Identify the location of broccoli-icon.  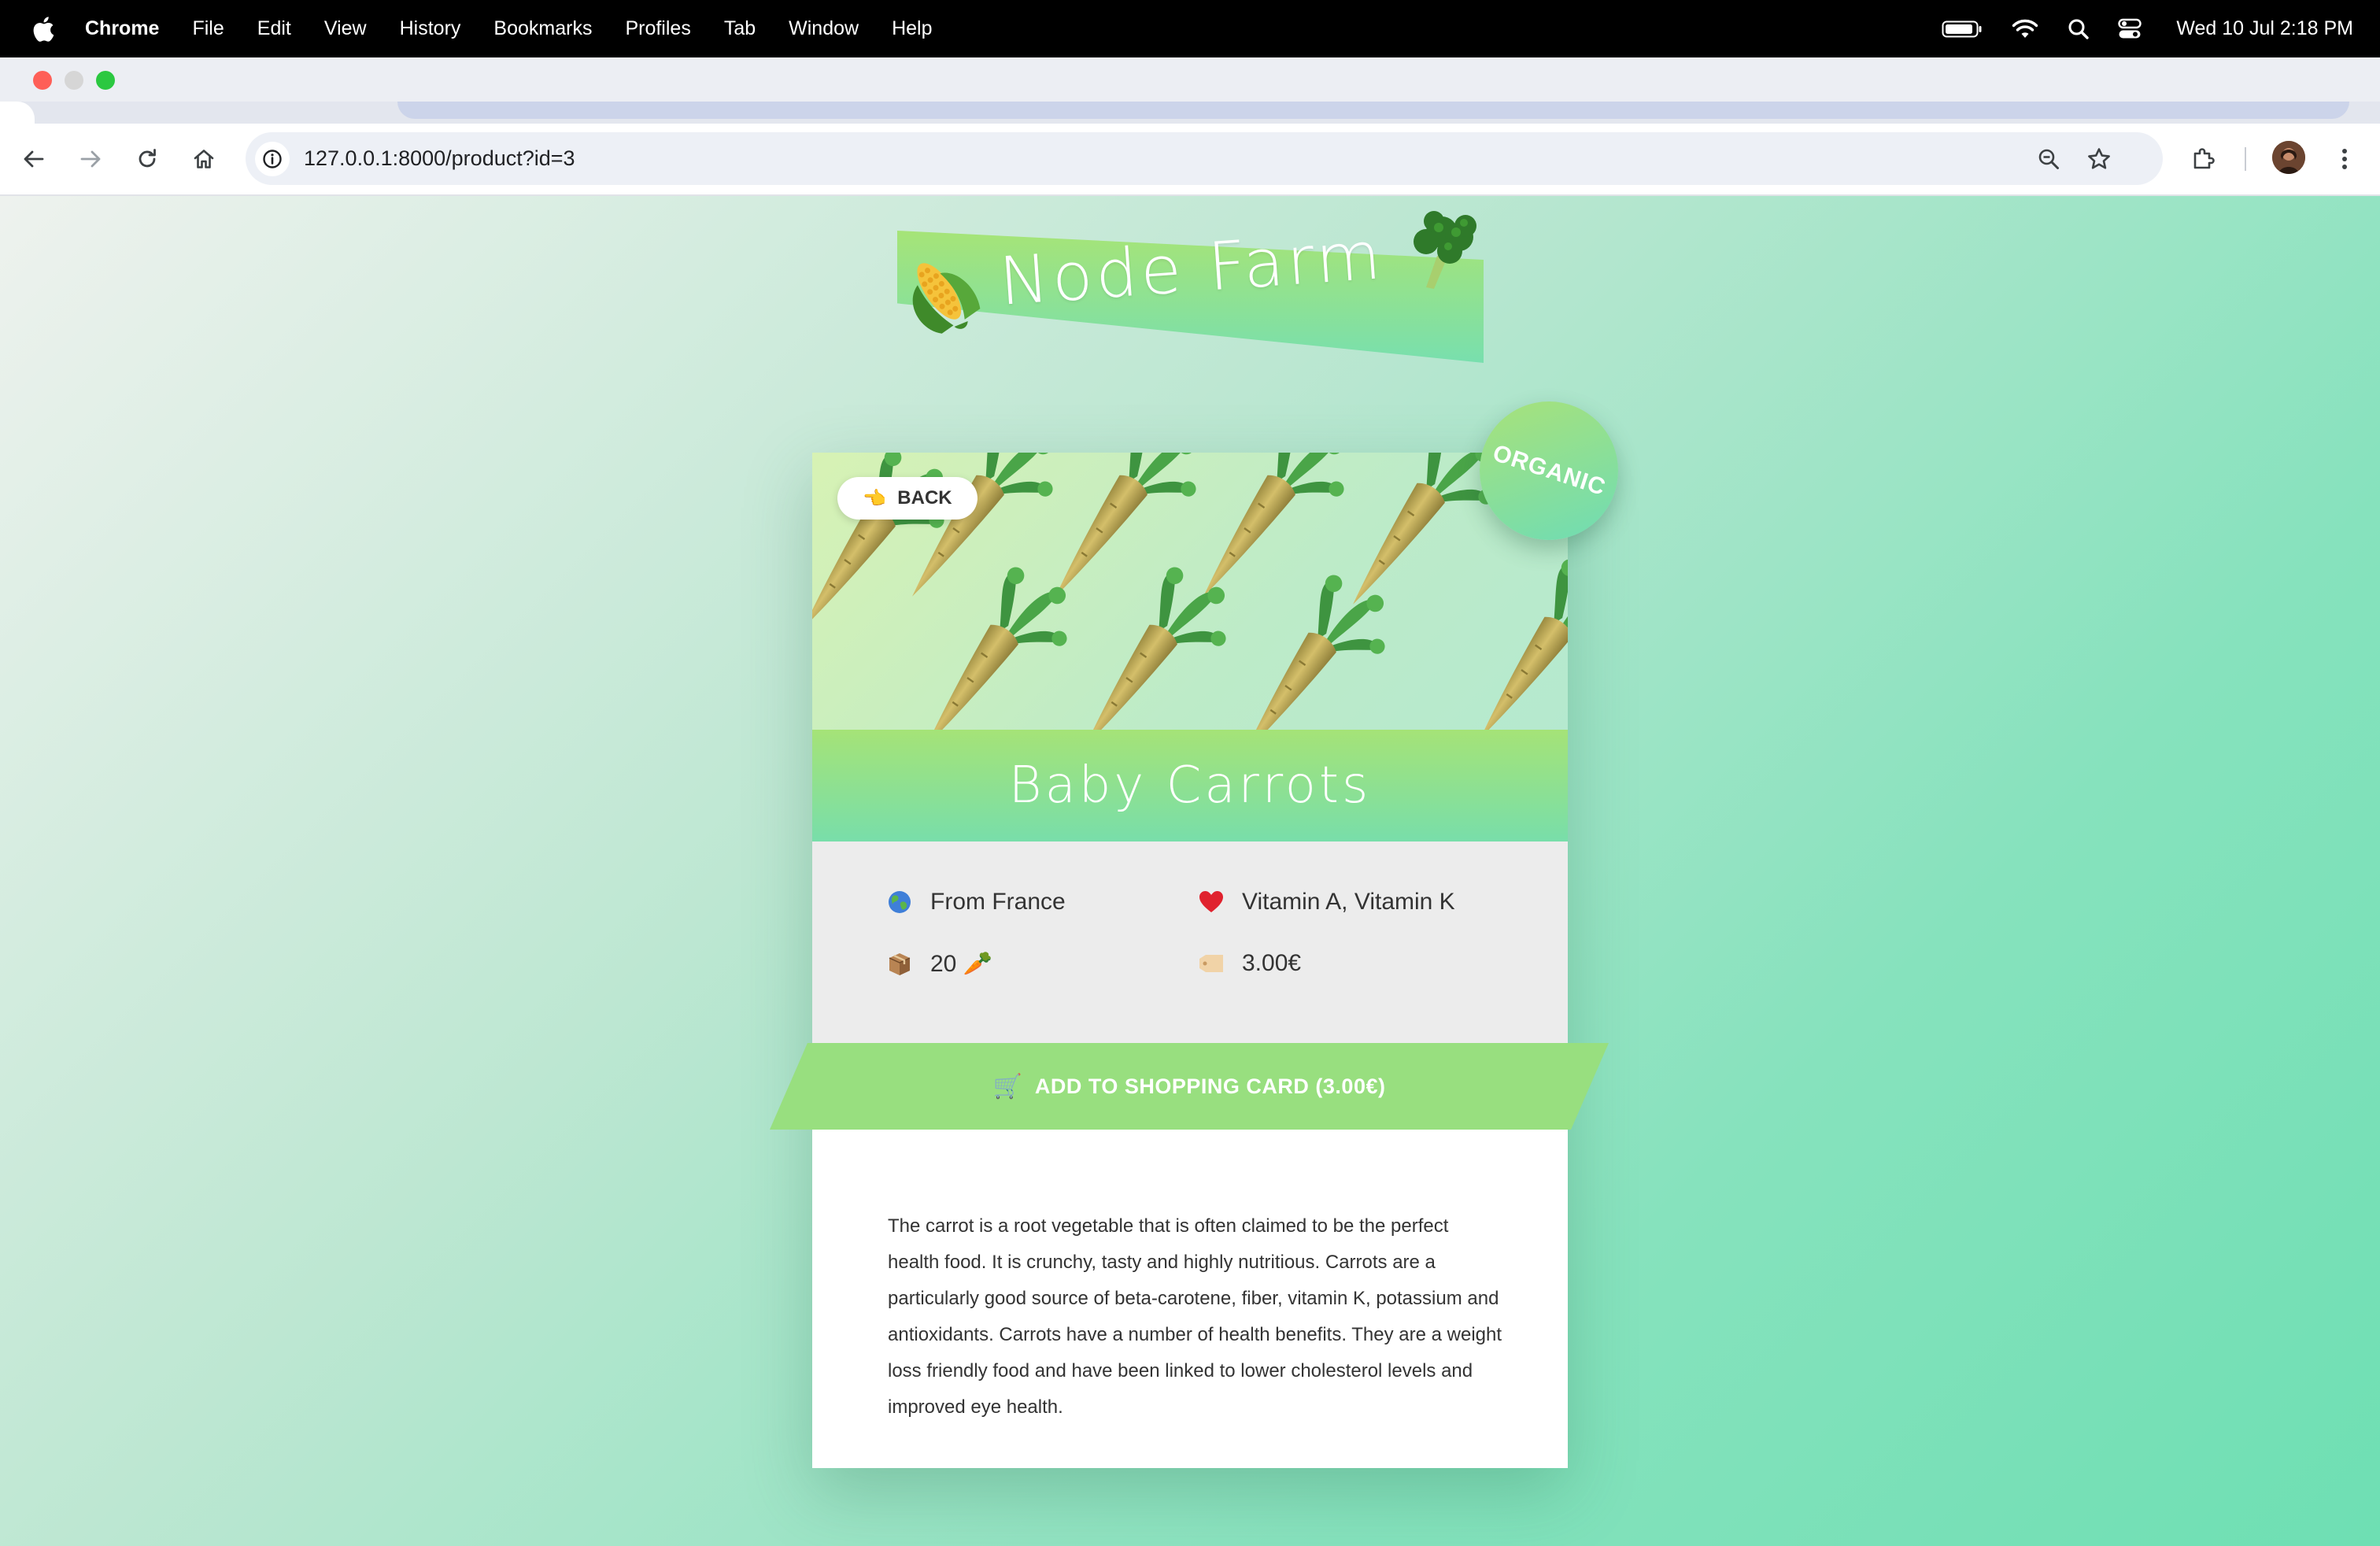
(1442, 250).